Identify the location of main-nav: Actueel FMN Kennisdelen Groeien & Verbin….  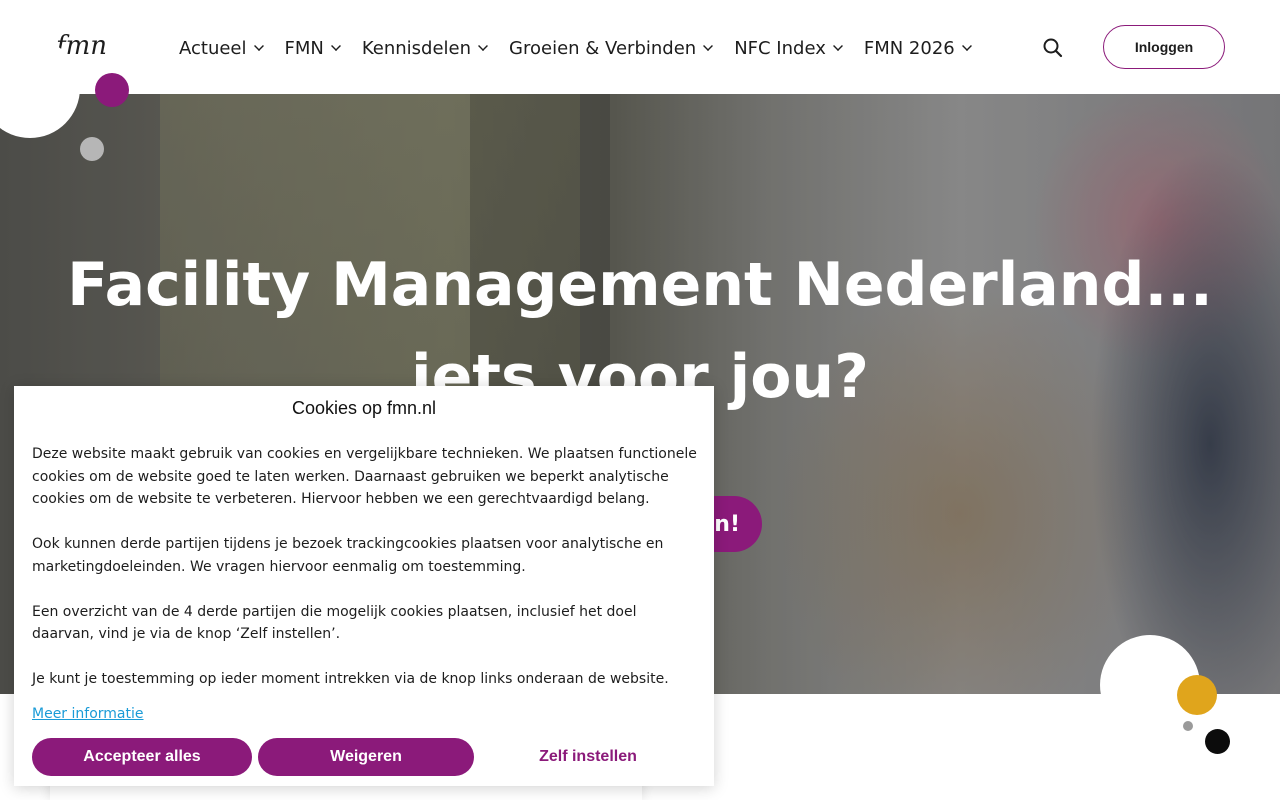
(586, 48).